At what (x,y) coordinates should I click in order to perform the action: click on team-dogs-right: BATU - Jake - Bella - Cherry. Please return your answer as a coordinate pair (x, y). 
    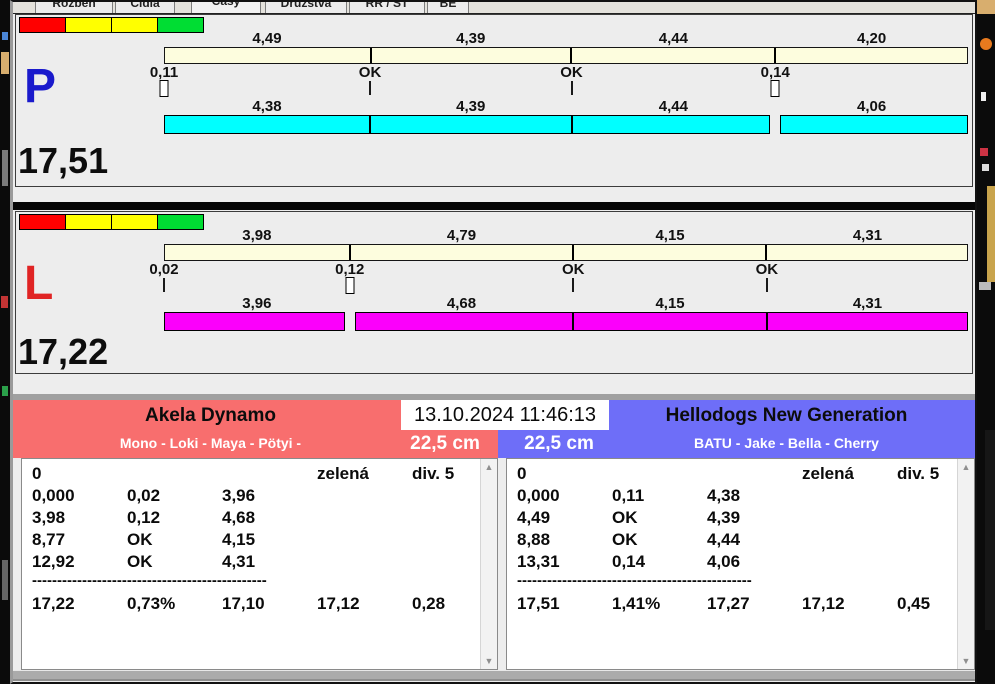
    Looking at the image, I should click on (786, 443).